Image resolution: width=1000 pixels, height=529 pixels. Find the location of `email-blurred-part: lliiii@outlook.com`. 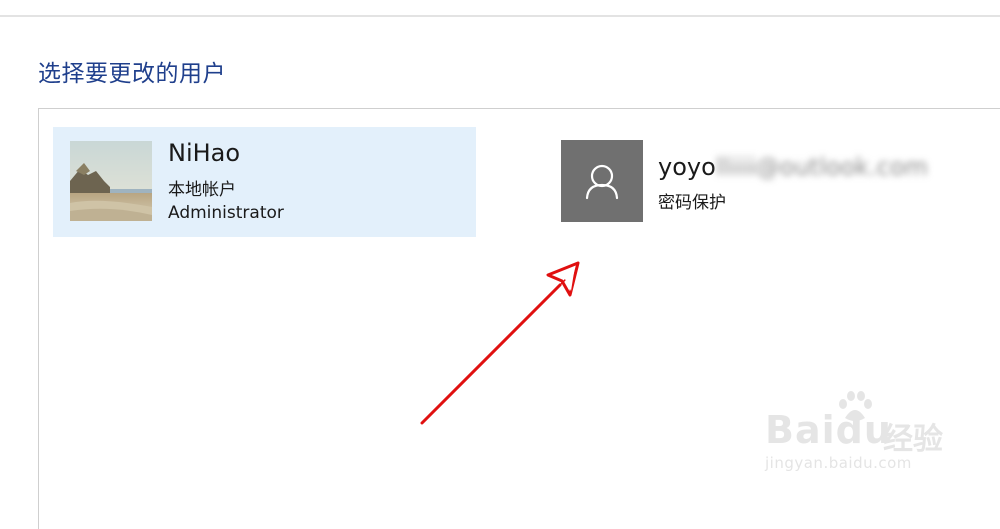

email-blurred-part: lliiii@outlook.com is located at coordinates (821, 167).